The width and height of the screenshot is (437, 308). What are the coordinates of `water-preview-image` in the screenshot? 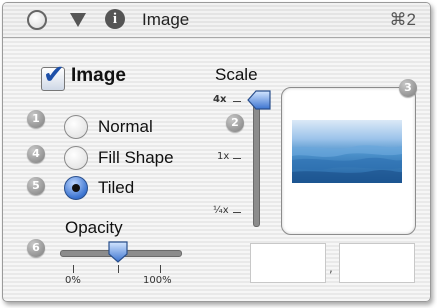 It's located at (347, 151).